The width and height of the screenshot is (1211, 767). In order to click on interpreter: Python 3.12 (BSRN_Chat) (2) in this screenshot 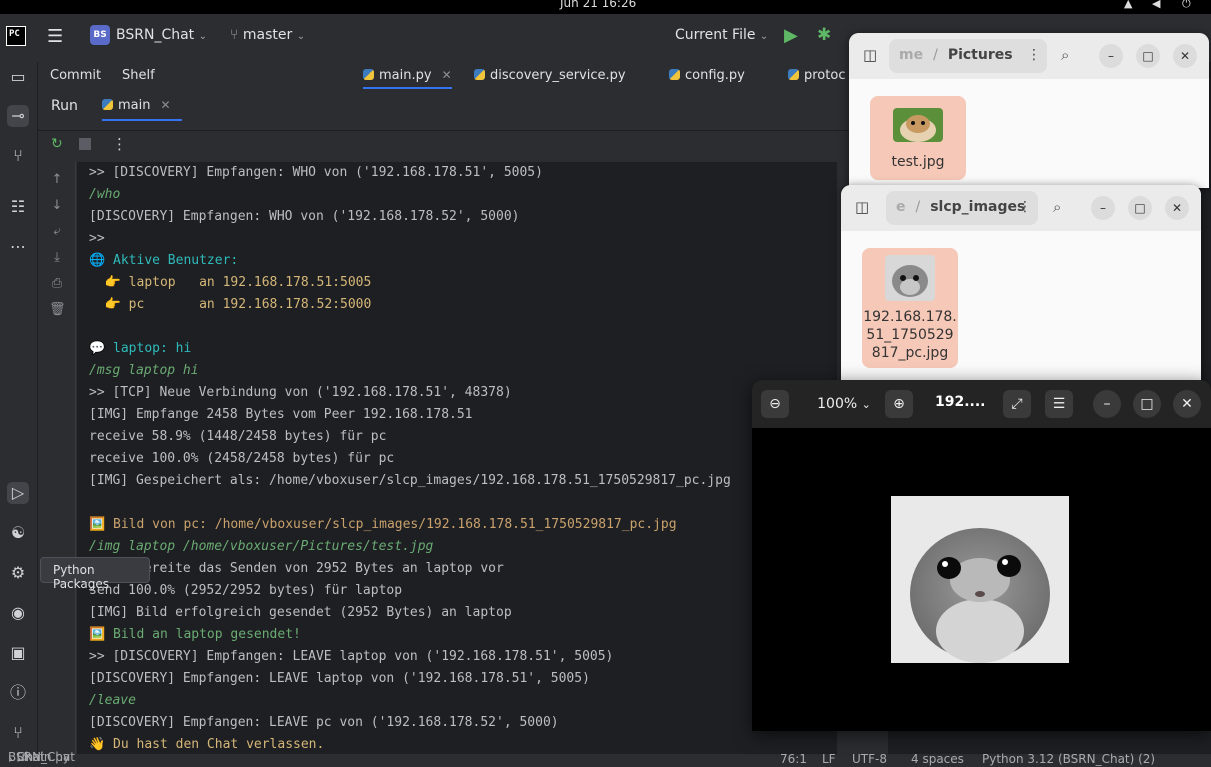, I will do `click(1068, 759)`.